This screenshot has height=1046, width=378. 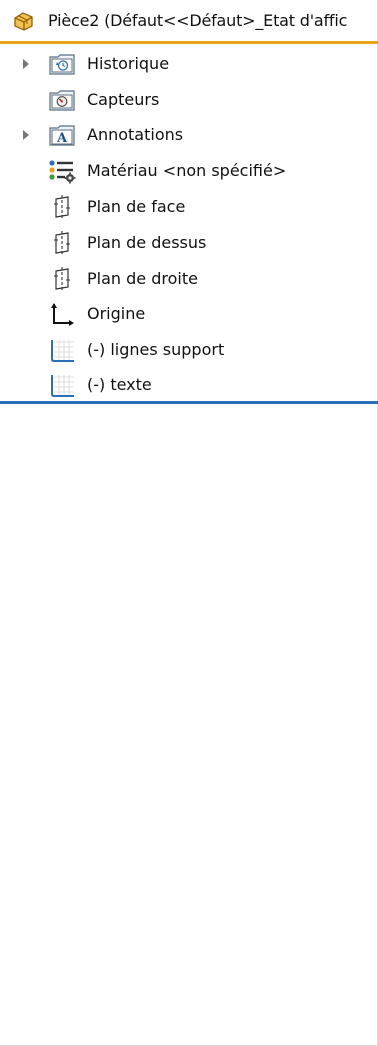 What do you see at coordinates (147, 242) in the screenshot?
I see `tree-item-label: Plan de dessus` at bounding box center [147, 242].